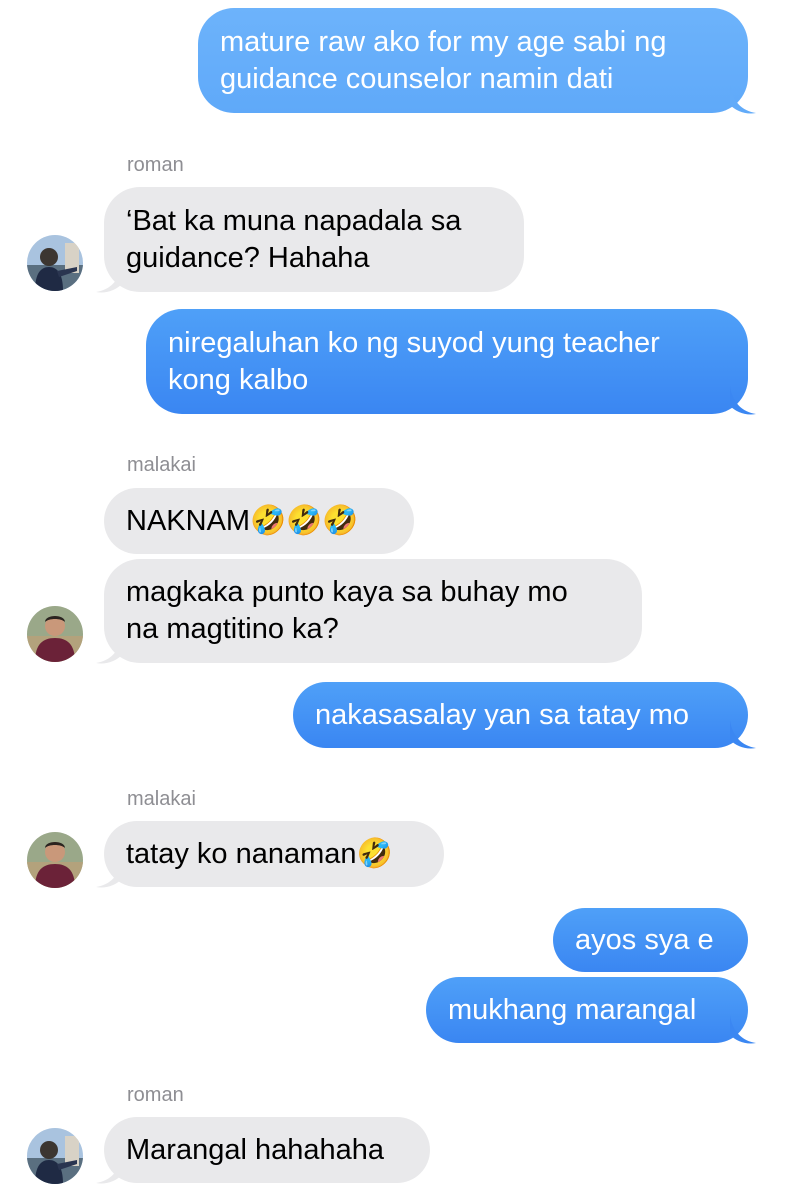 Image resolution: width=785 pixels, height=1200 pixels. What do you see at coordinates (572, 1009) in the screenshot?
I see `message-text: mukhang marangal` at bounding box center [572, 1009].